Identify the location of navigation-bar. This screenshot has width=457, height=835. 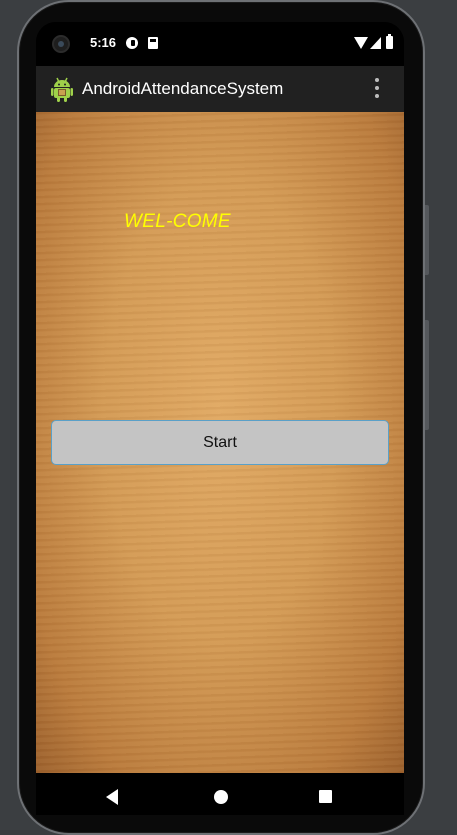
(220, 794).